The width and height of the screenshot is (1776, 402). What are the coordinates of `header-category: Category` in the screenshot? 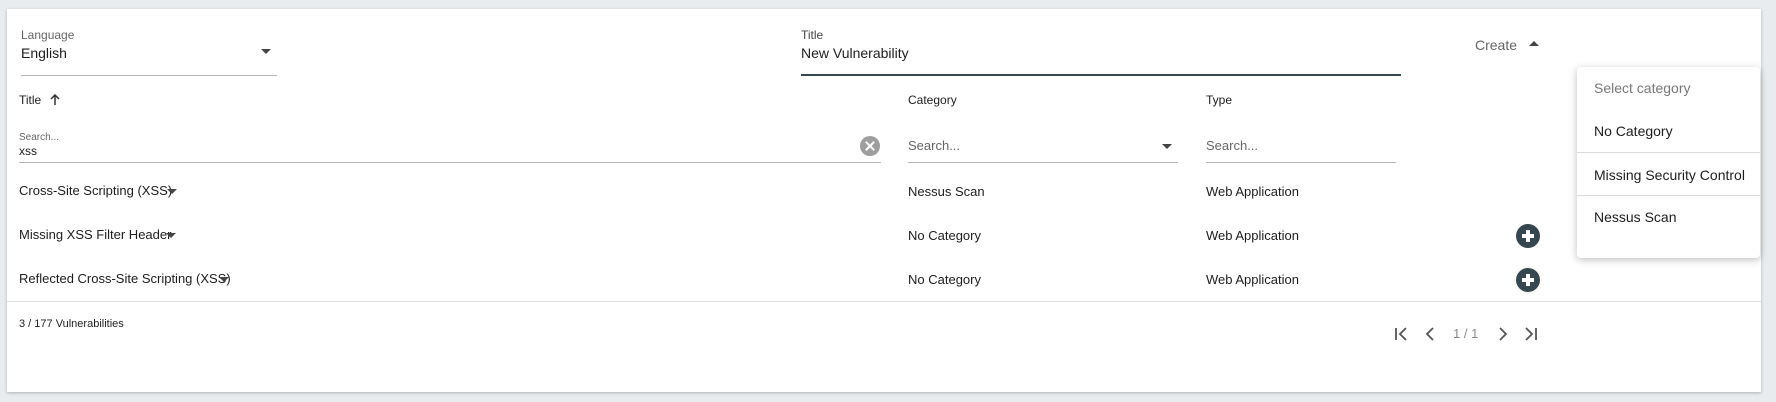 It's located at (932, 100).